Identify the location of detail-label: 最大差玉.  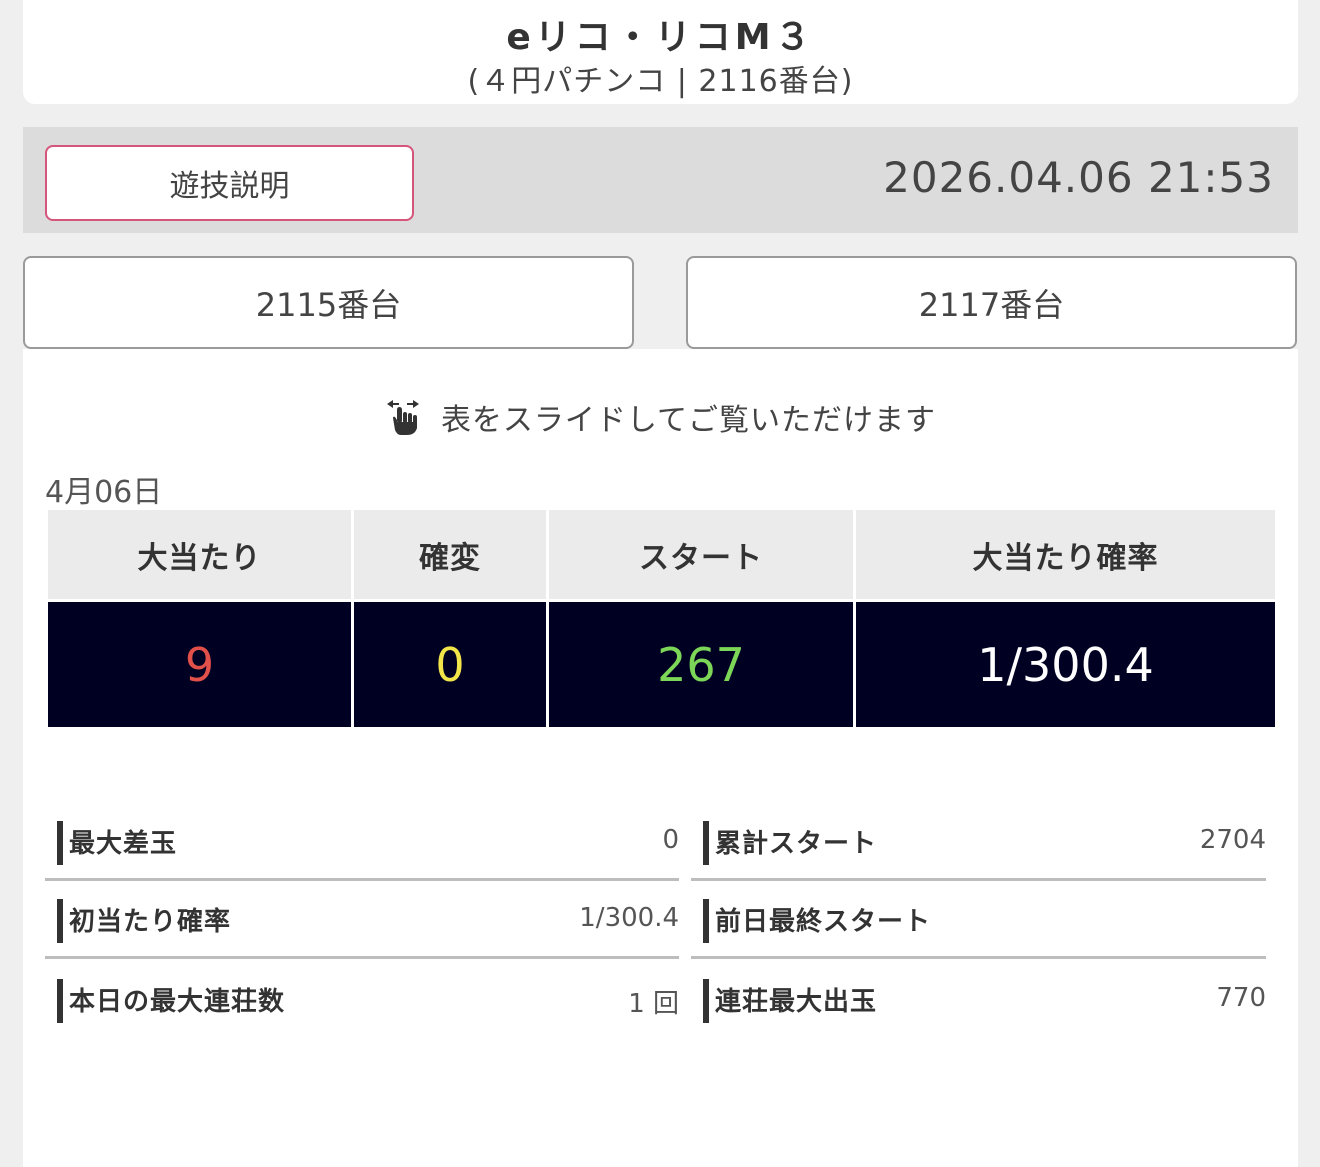
(123, 844).